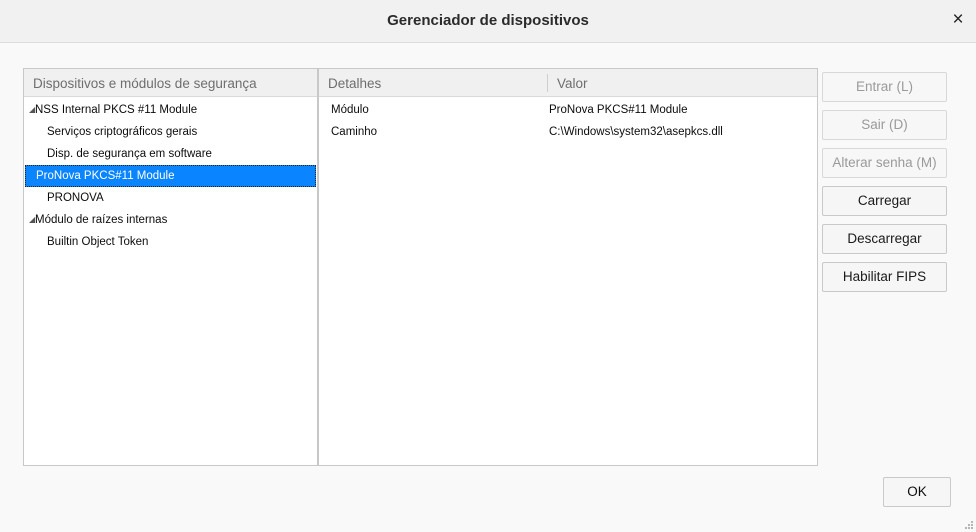 This screenshot has height=532, width=976. Describe the element at coordinates (572, 83) in the screenshot. I see `column-header-value: Valor` at that location.